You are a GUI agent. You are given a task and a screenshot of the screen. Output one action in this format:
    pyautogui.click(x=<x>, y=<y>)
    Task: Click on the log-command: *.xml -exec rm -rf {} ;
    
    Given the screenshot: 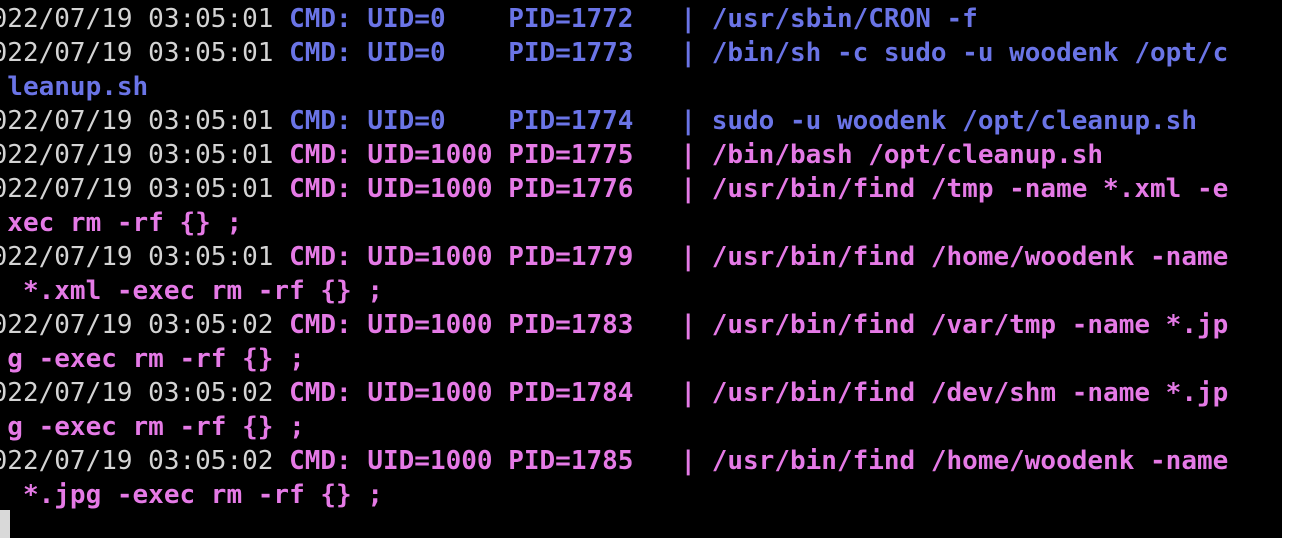 What is the action you would take?
    pyautogui.click(x=191, y=291)
    